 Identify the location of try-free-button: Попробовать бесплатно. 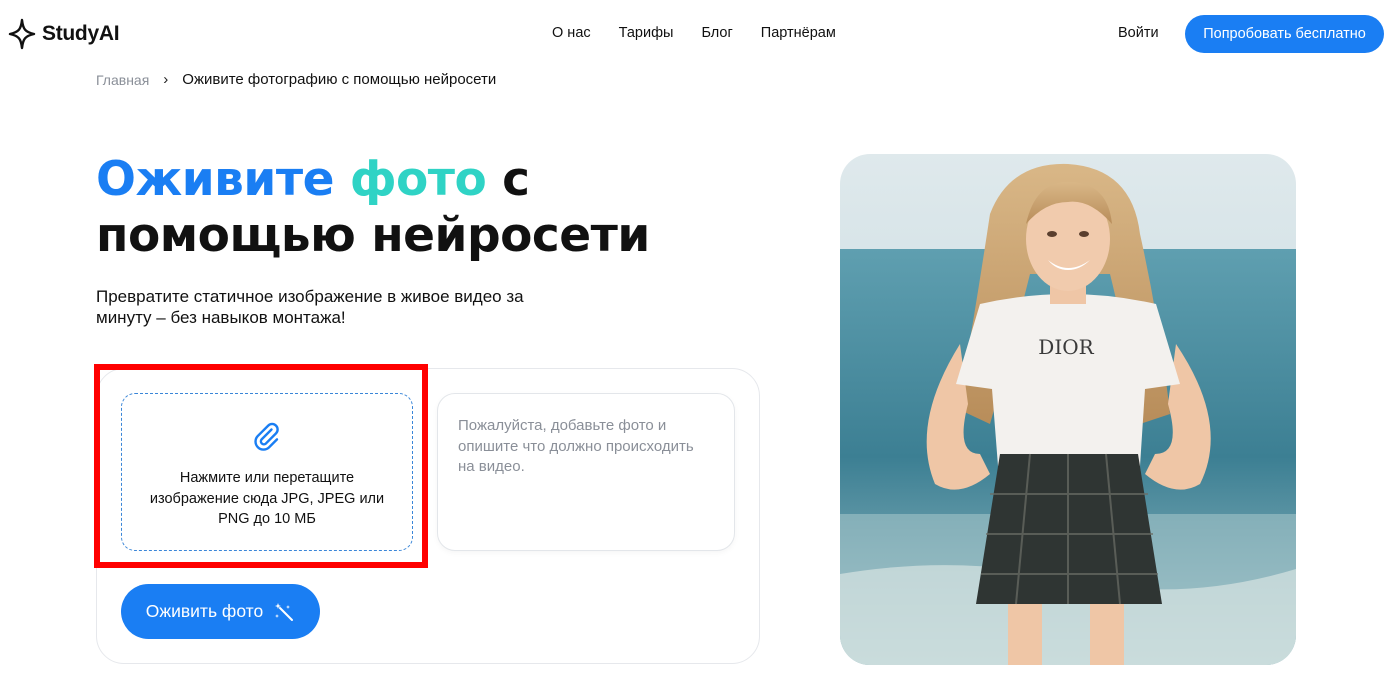
(1284, 34).